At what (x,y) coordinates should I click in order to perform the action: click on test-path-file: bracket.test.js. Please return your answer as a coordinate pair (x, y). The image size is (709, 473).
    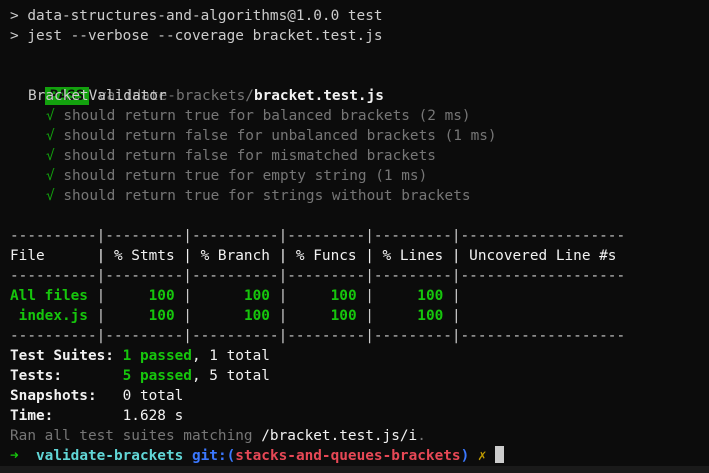
    Looking at the image, I should click on (318, 96).